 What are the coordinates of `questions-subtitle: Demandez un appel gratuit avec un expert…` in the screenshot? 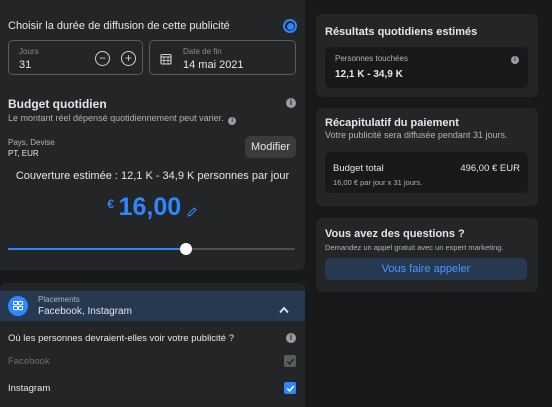 It's located at (414, 247).